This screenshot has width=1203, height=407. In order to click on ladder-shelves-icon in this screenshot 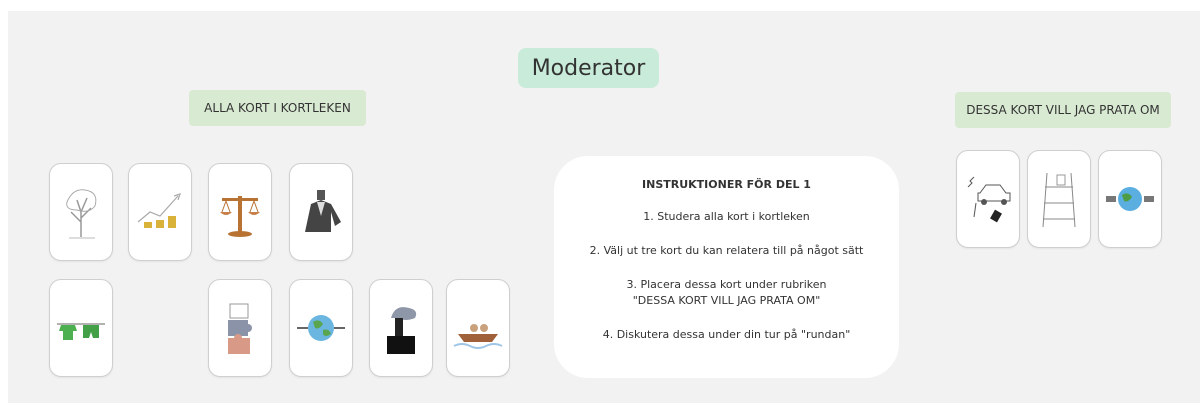, I will do `click(1059, 200)`.